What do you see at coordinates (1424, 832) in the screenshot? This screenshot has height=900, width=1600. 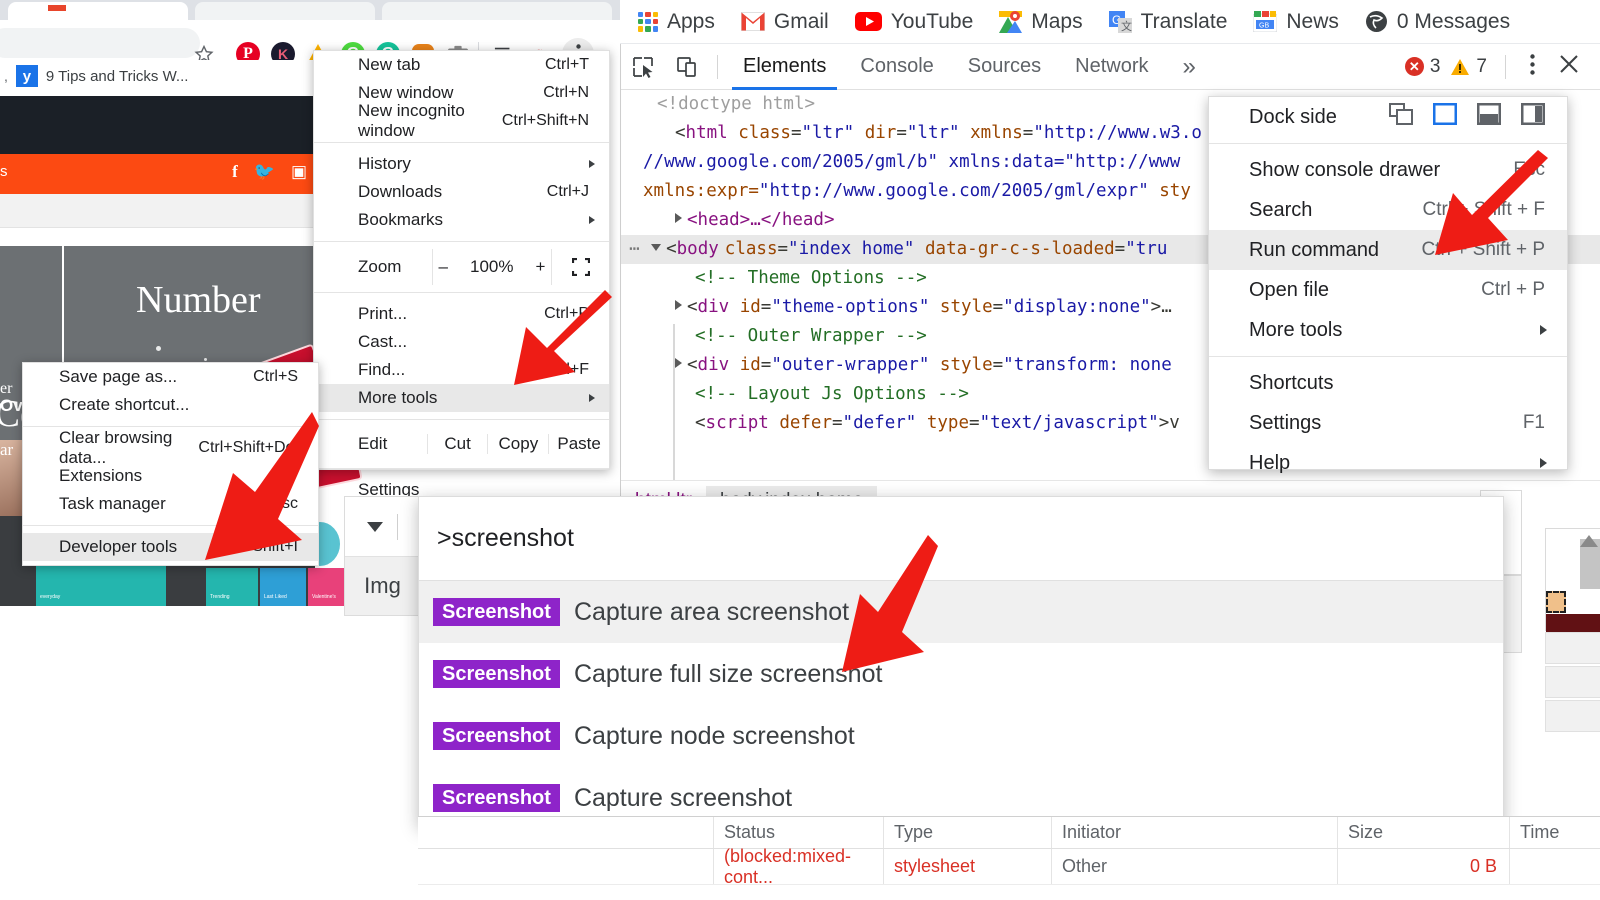 I see `column-size: Size` at bounding box center [1424, 832].